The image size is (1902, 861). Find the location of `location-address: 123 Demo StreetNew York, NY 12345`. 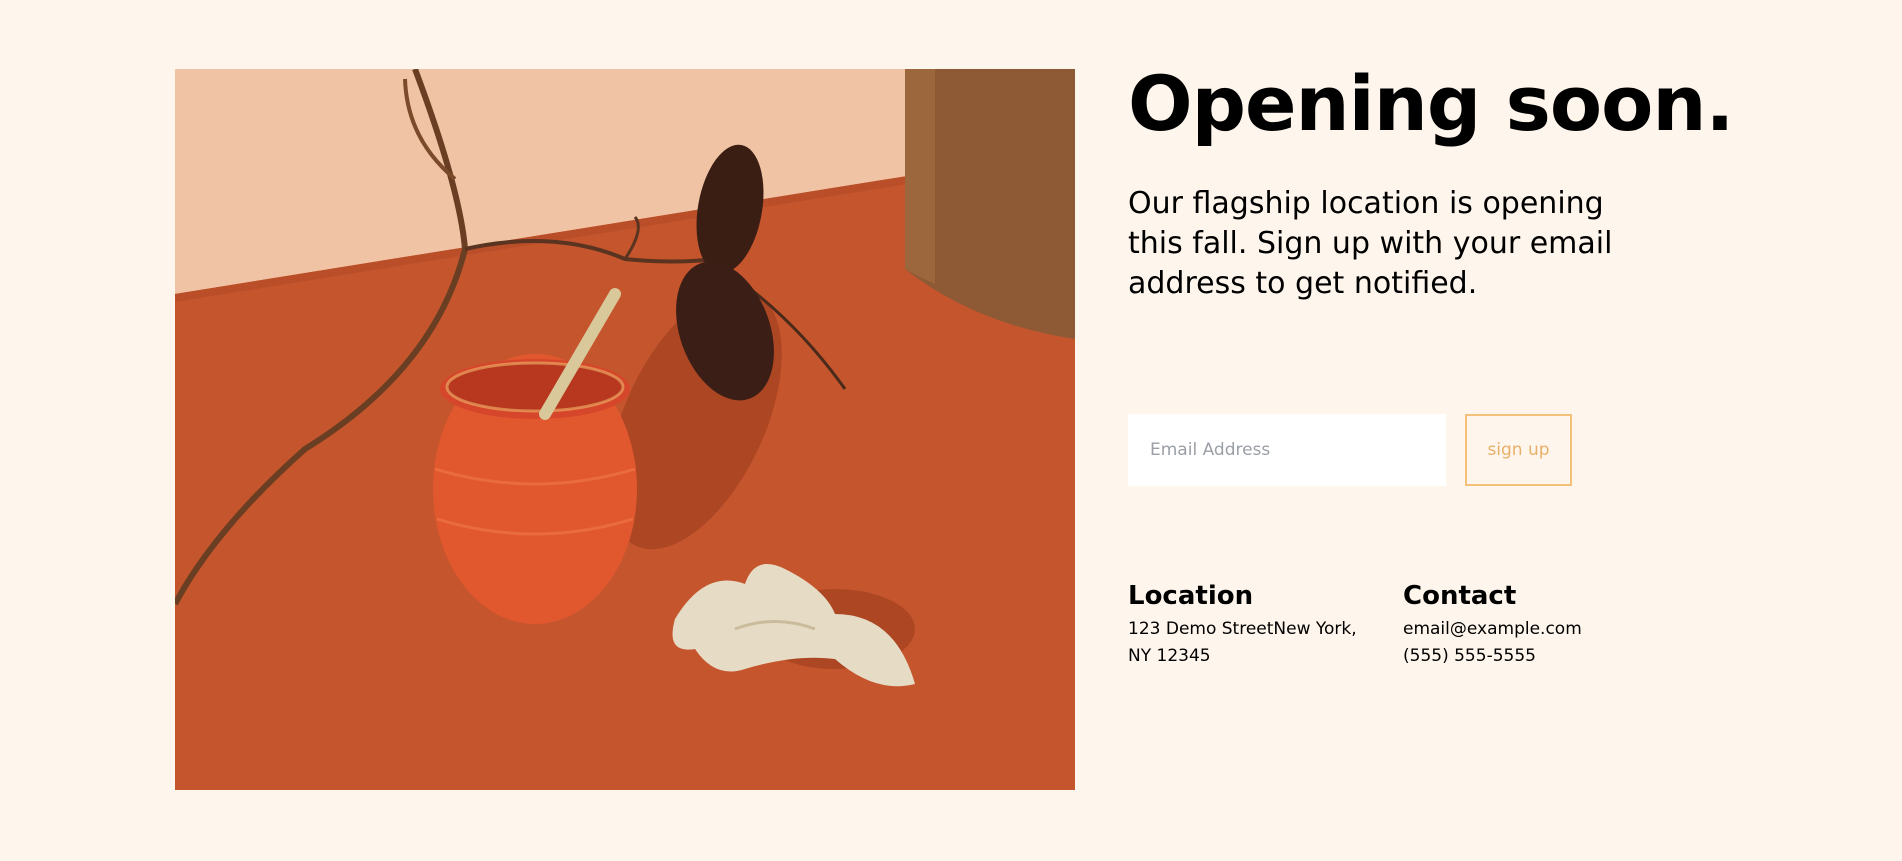

location-address: 123 Demo StreetNew York, NY 12345 is located at coordinates (1242, 642).